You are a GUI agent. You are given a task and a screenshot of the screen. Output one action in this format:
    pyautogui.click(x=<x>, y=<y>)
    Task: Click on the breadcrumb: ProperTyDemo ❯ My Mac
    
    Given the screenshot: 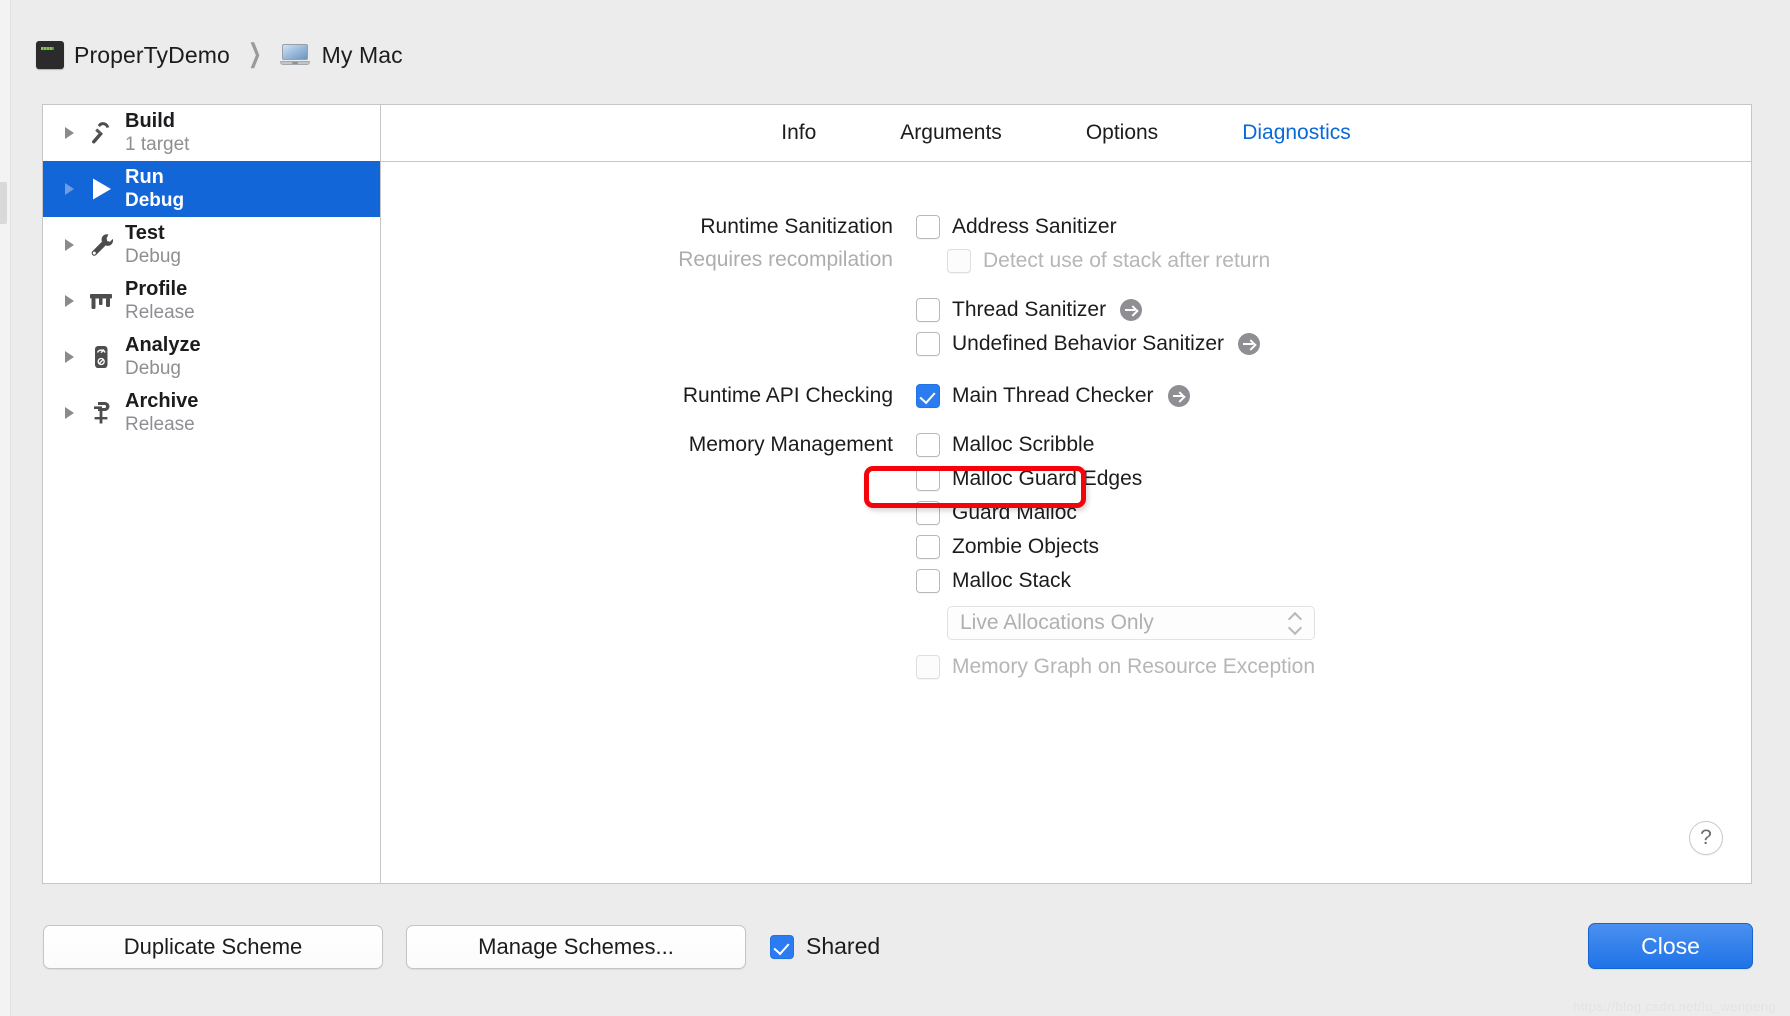 What is the action you would take?
    pyautogui.click(x=219, y=55)
    